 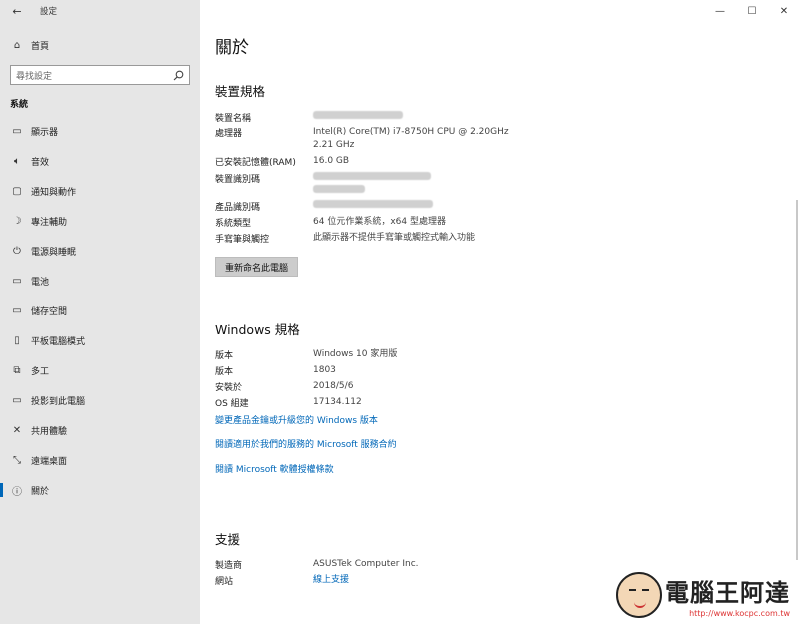 I want to click on speaker-icon: 🔈︎, so click(x=17, y=162).